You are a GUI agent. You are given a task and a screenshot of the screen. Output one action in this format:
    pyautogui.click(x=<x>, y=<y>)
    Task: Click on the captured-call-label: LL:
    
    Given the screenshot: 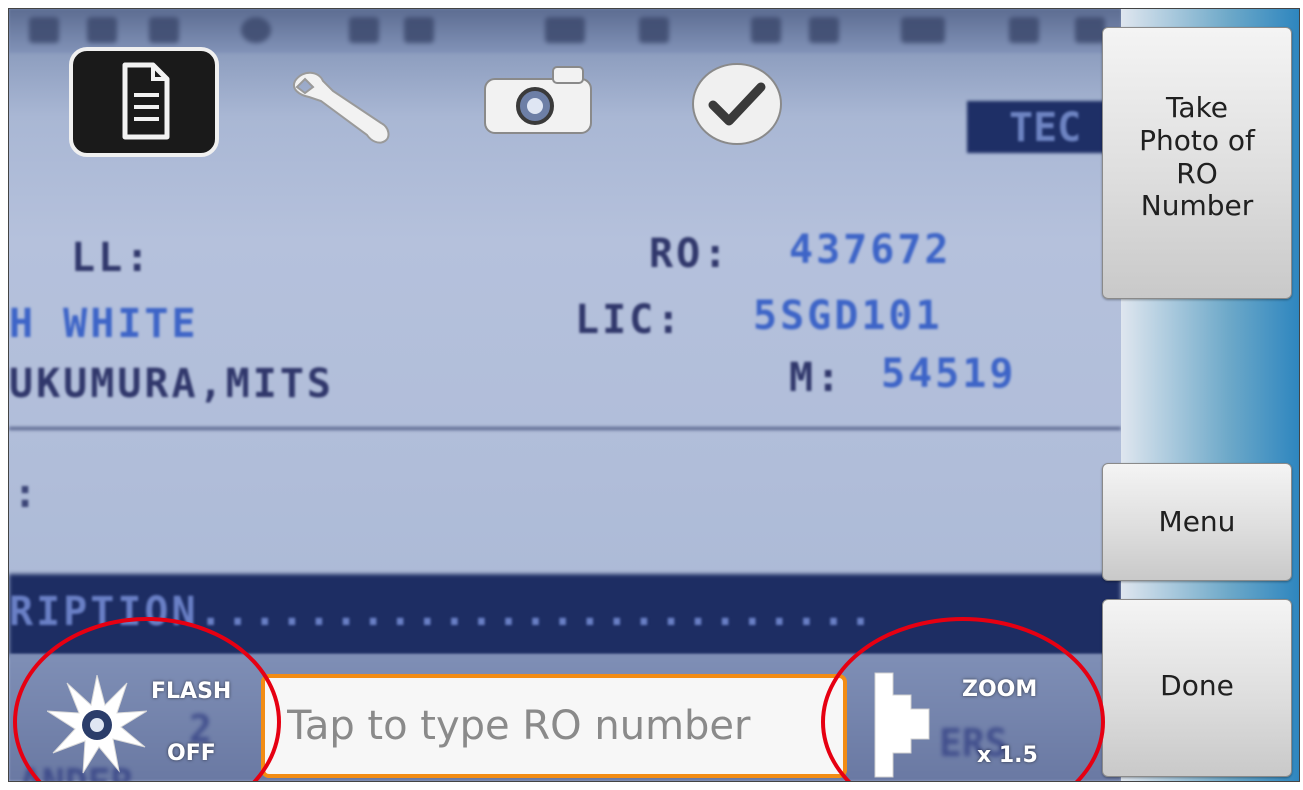 What is the action you would take?
    pyautogui.click(x=112, y=258)
    